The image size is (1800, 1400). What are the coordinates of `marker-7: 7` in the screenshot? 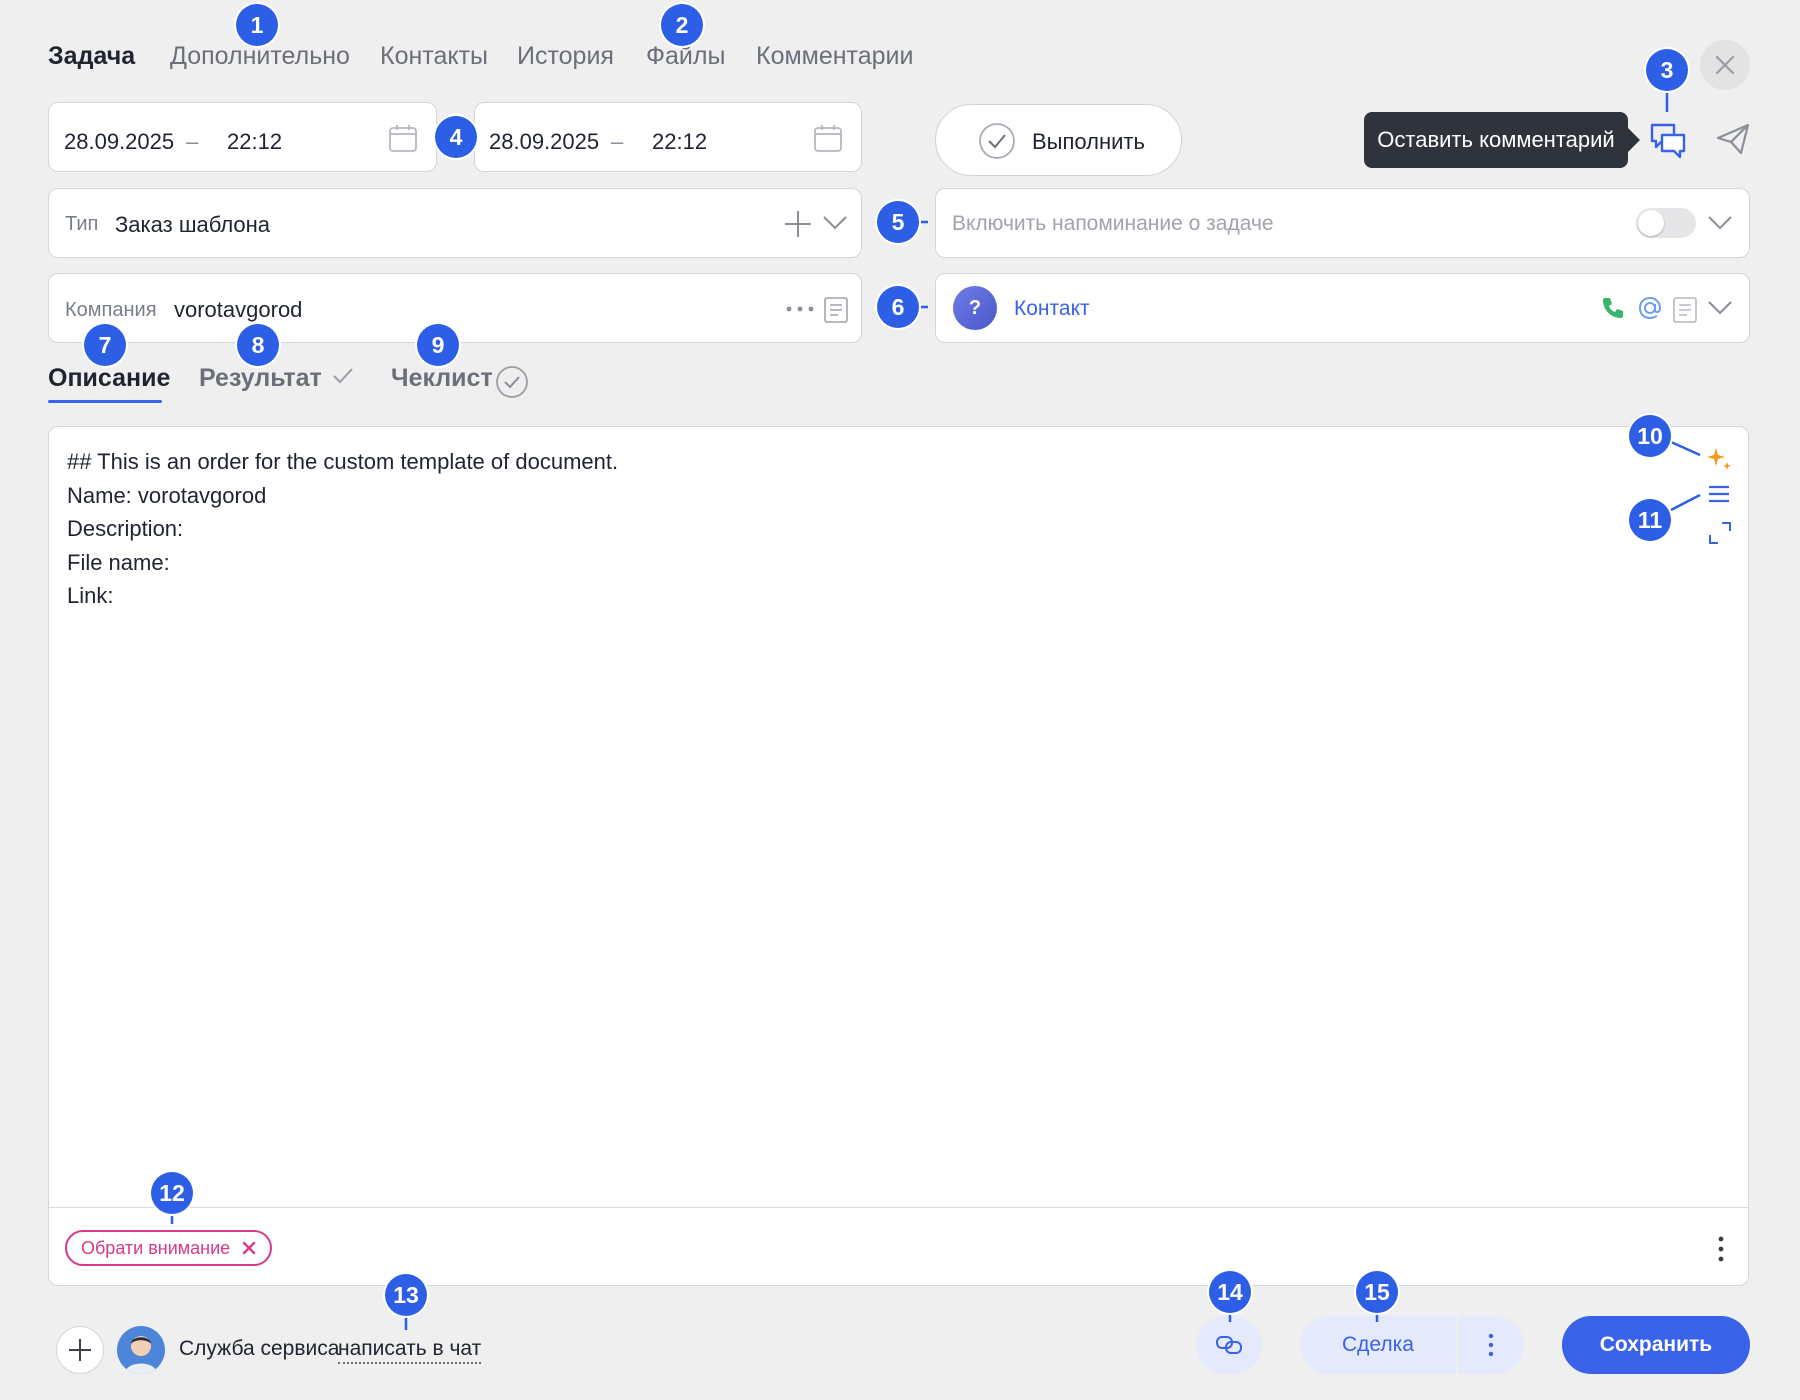 It's located at (105, 345).